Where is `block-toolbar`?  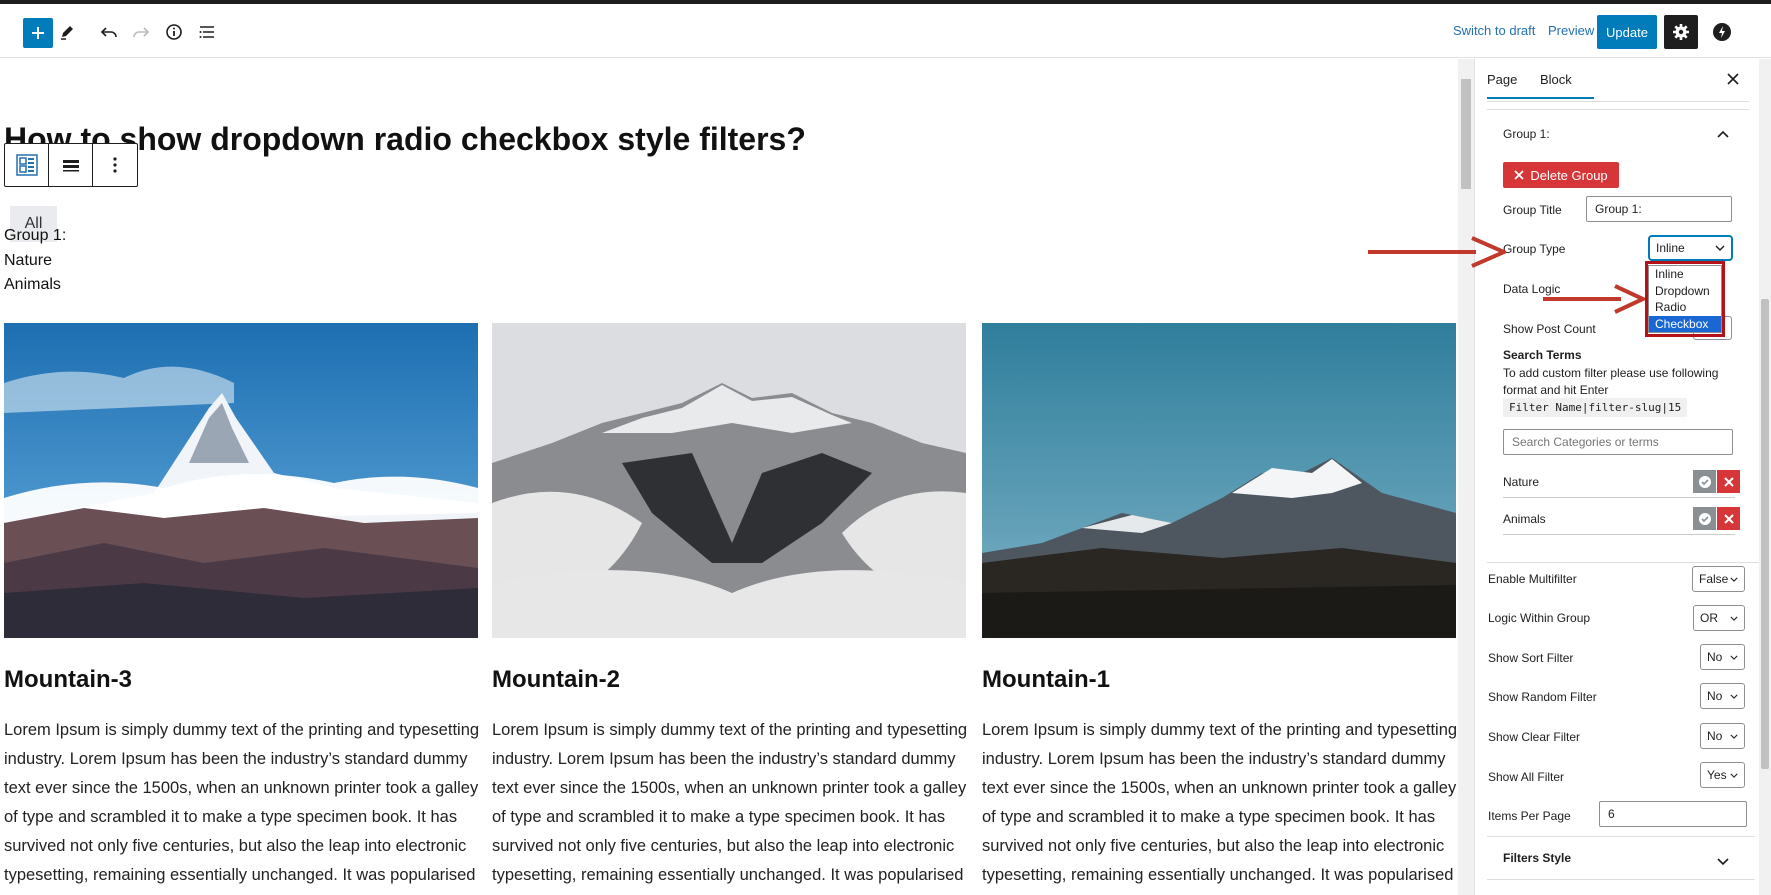 block-toolbar is located at coordinates (71, 165).